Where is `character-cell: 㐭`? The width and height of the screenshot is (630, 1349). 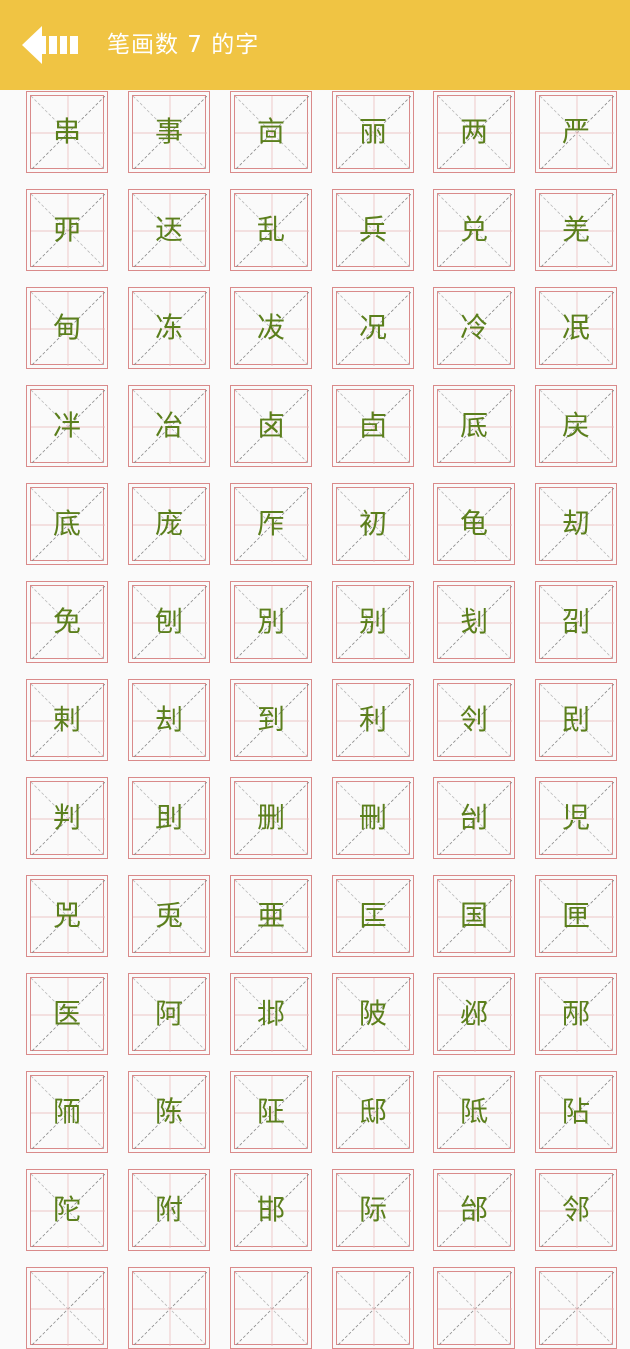 character-cell: 㐭 is located at coordinates (271, 132).